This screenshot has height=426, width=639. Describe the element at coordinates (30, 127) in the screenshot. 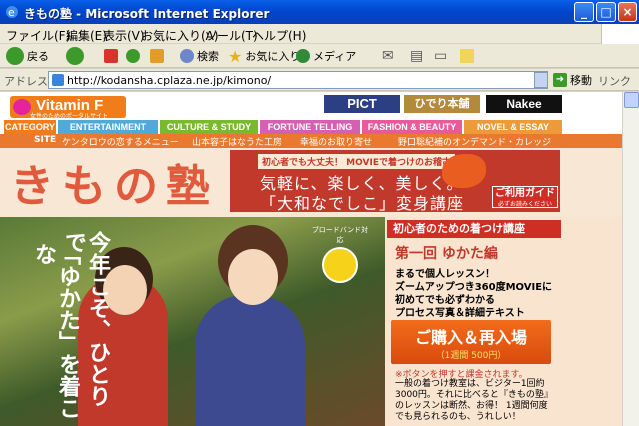

I see `category-label: CATEGORY` at that location.